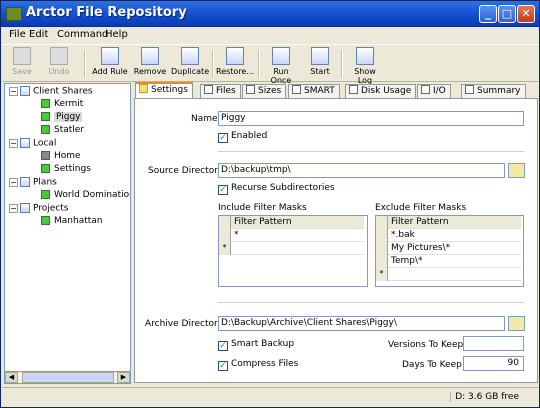 The width and height of the screenshot is (540, 408). I want to click on tree-node-manhattan: Manhattan, so click(71, 222).